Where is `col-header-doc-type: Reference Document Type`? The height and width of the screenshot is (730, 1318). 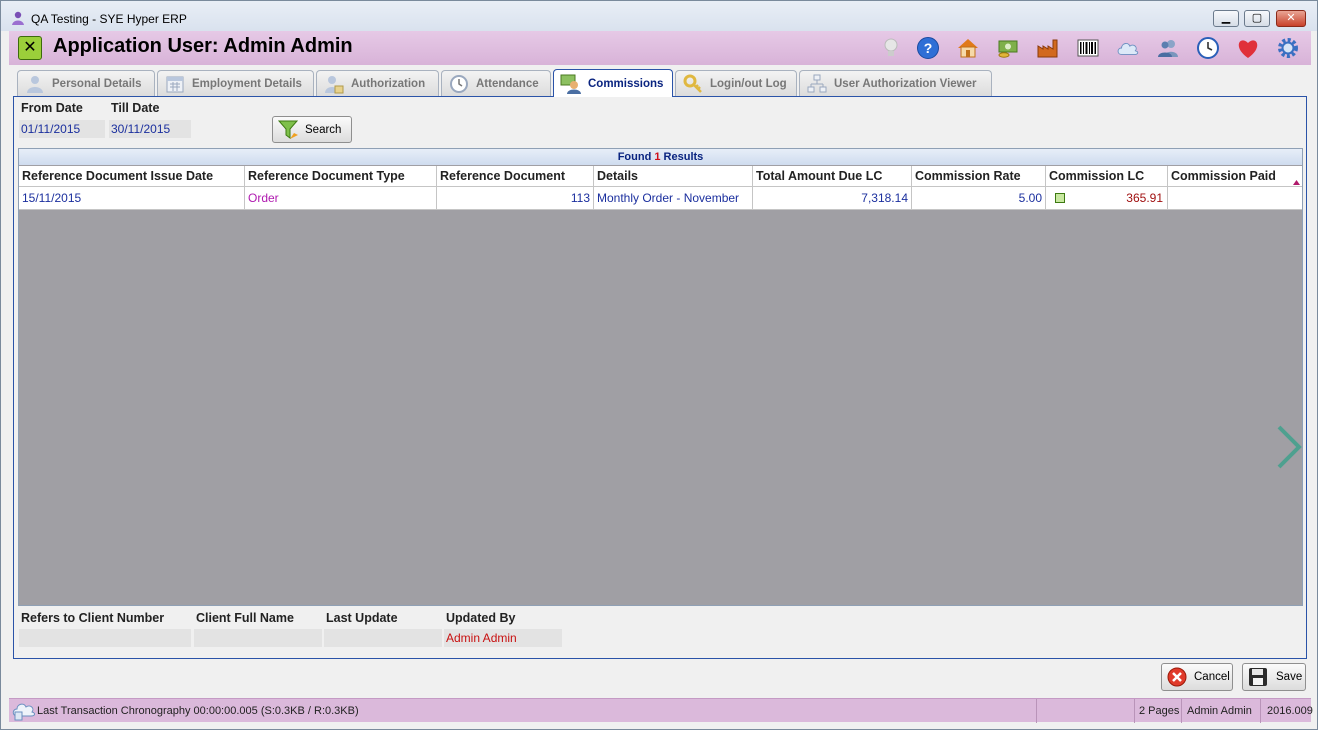
col-header-doc-type: Reference Document Type is located at coordinates (341, 176).